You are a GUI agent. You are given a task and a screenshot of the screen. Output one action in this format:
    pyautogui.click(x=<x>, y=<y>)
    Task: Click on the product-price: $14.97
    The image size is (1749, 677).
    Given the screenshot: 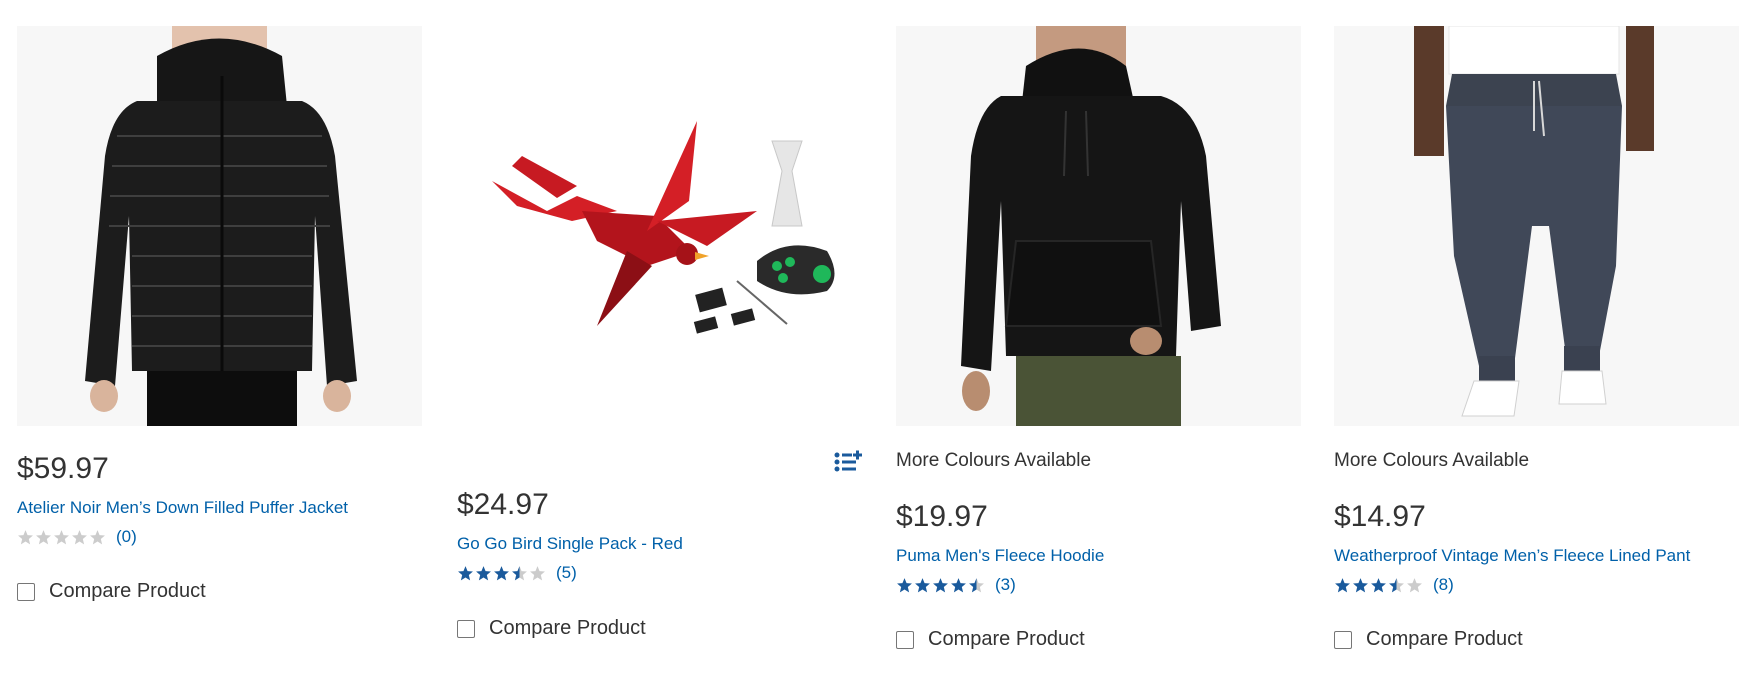 What is the action you would take?
    pyautogui.click(x=1380, y=516)
    